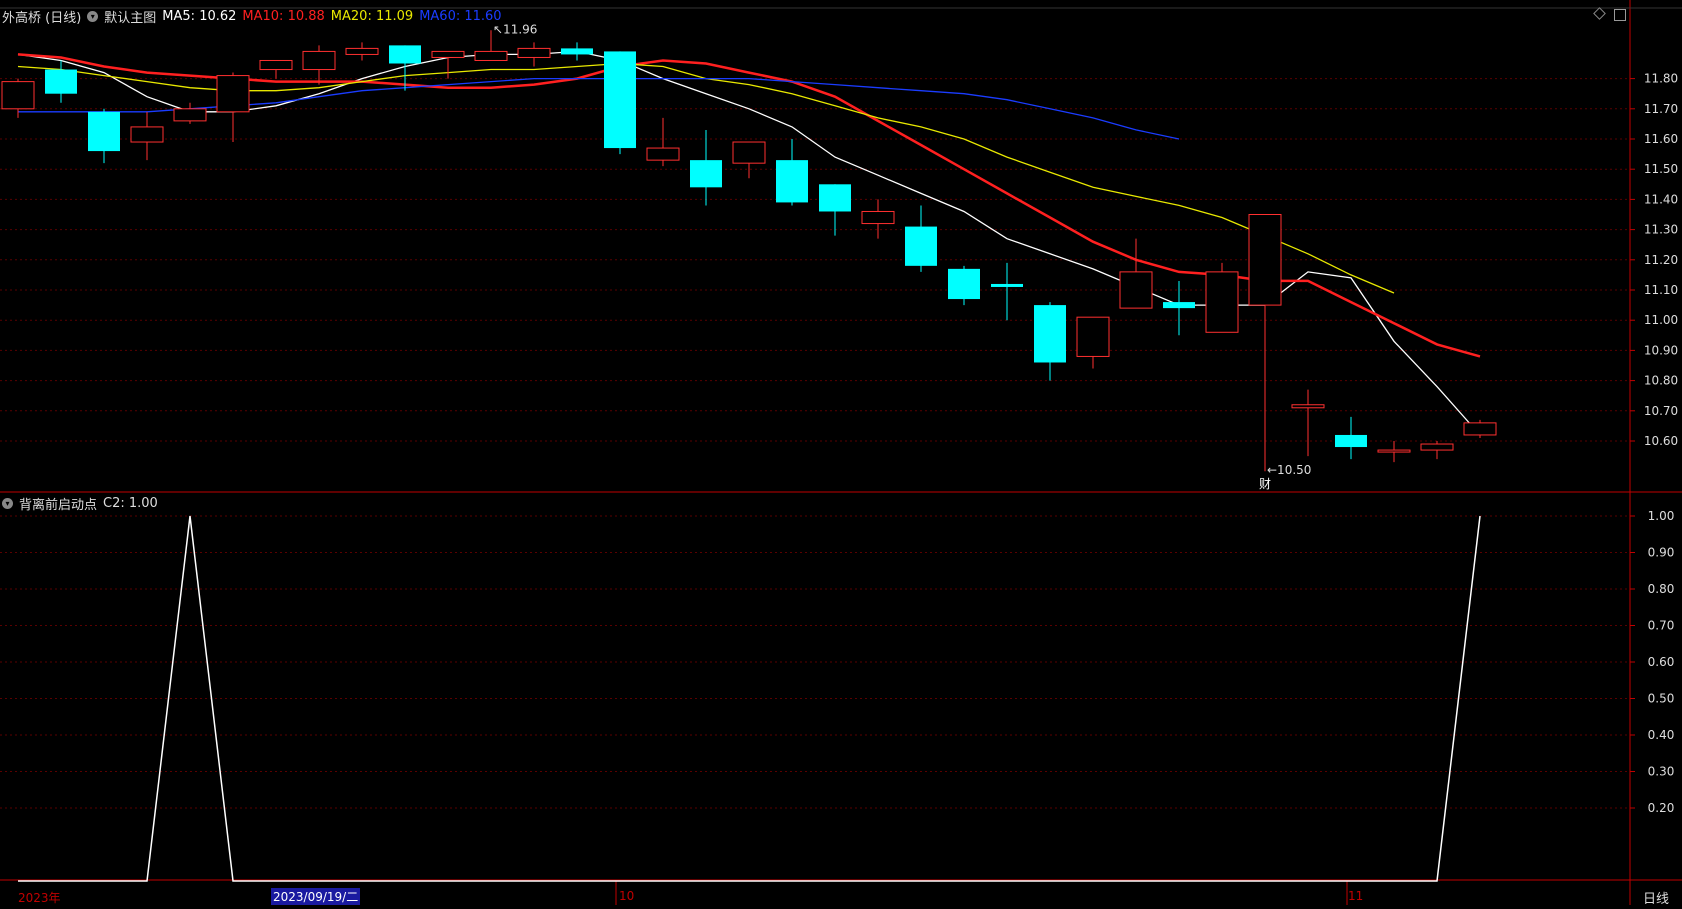  What do you see at coordinates (316, 896) in the screenshot?
I see `cursor-date: 2023/09/19/二` at bounding box center [316, 896].